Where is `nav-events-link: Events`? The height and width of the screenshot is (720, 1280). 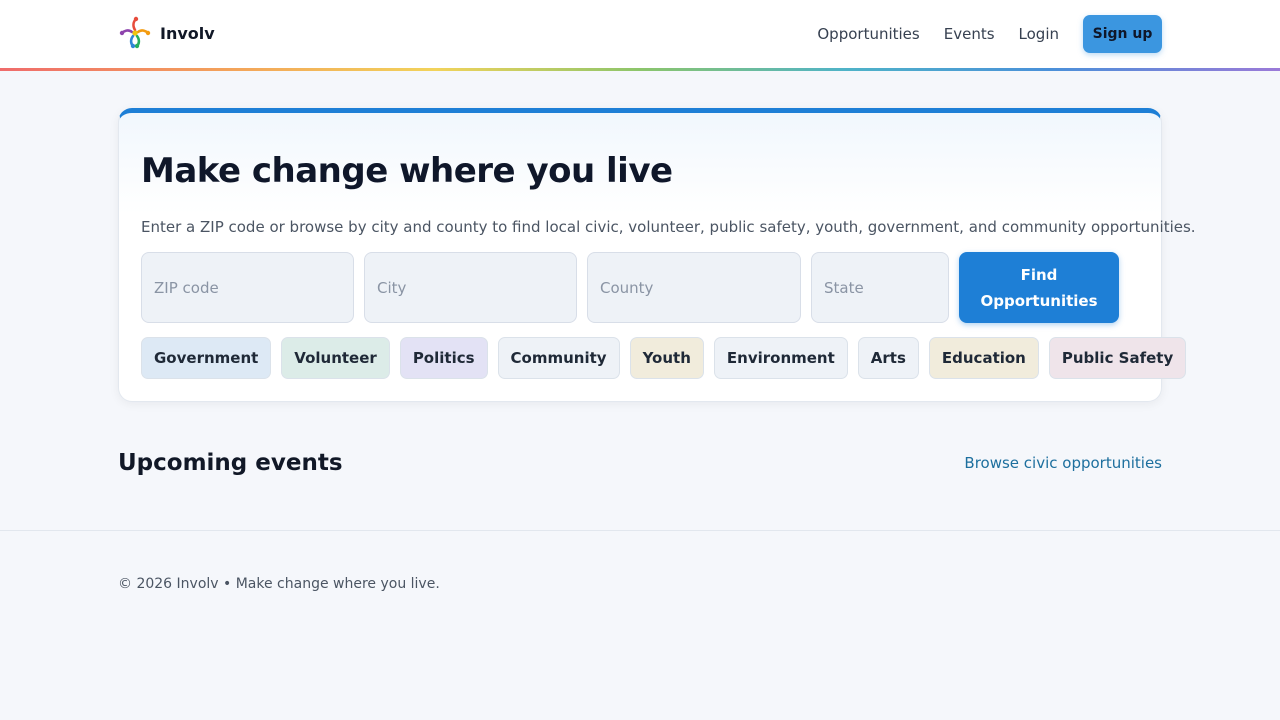 nav-events-link: Events is located at coordinates (969, 34).